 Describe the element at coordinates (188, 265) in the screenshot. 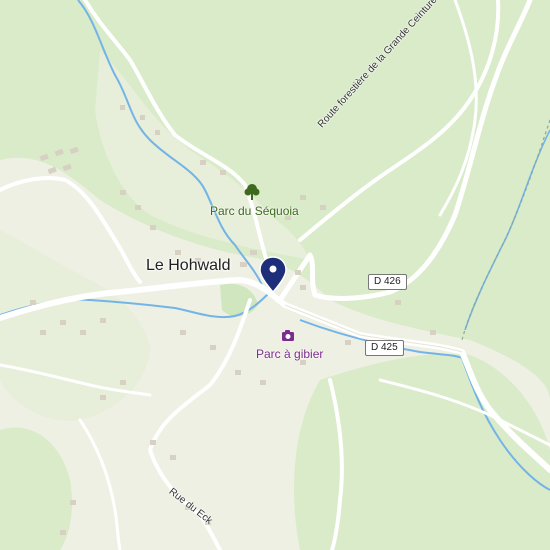

I see `place-label: Le Hohwald` at that location.